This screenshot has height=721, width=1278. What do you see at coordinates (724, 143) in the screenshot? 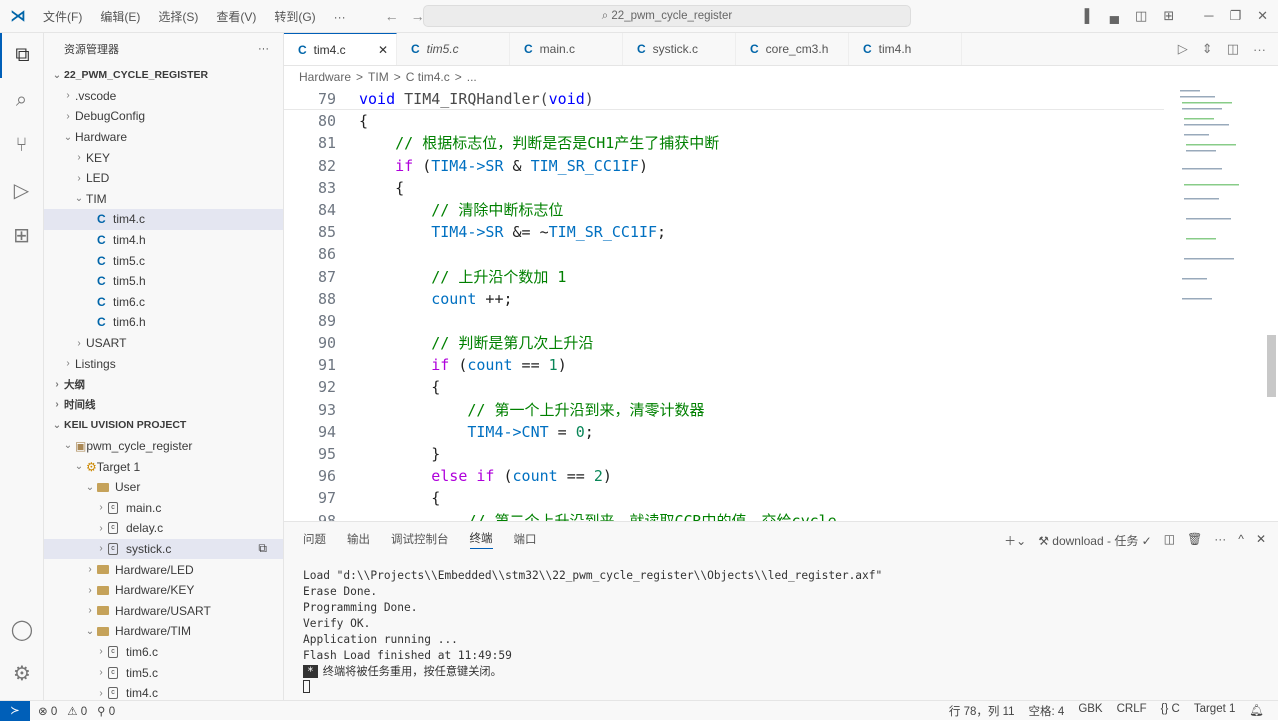
I see `code-line: 81 // 根据标志位，判断是否是CH1产生了捕获中断` at bounding box center [724, 143].